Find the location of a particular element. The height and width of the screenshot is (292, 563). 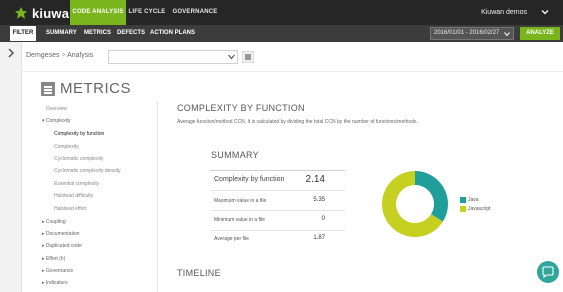

analysis-select is located at coordinates (173, 57).